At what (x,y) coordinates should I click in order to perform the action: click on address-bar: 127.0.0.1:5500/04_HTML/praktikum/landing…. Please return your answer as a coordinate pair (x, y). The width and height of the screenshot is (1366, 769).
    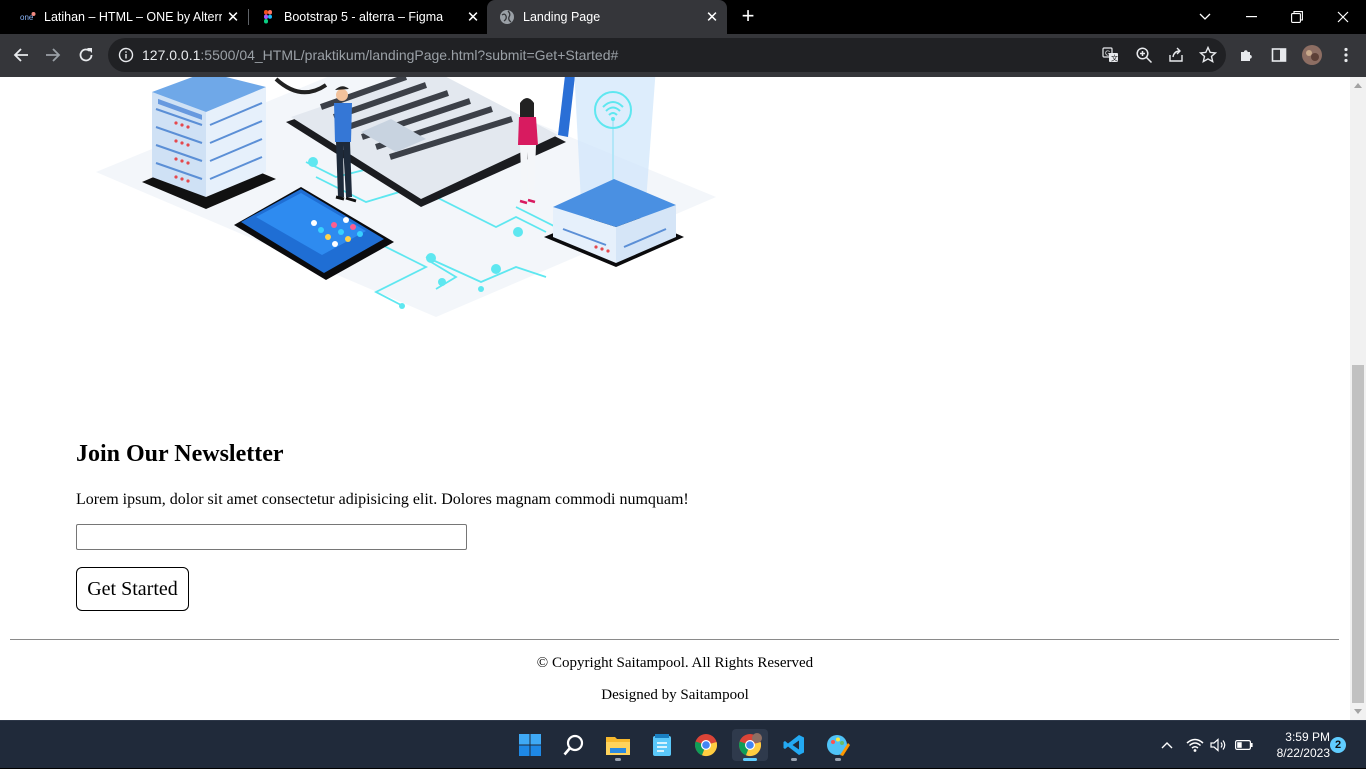
    Looking at the image, I should click on (667, 55).